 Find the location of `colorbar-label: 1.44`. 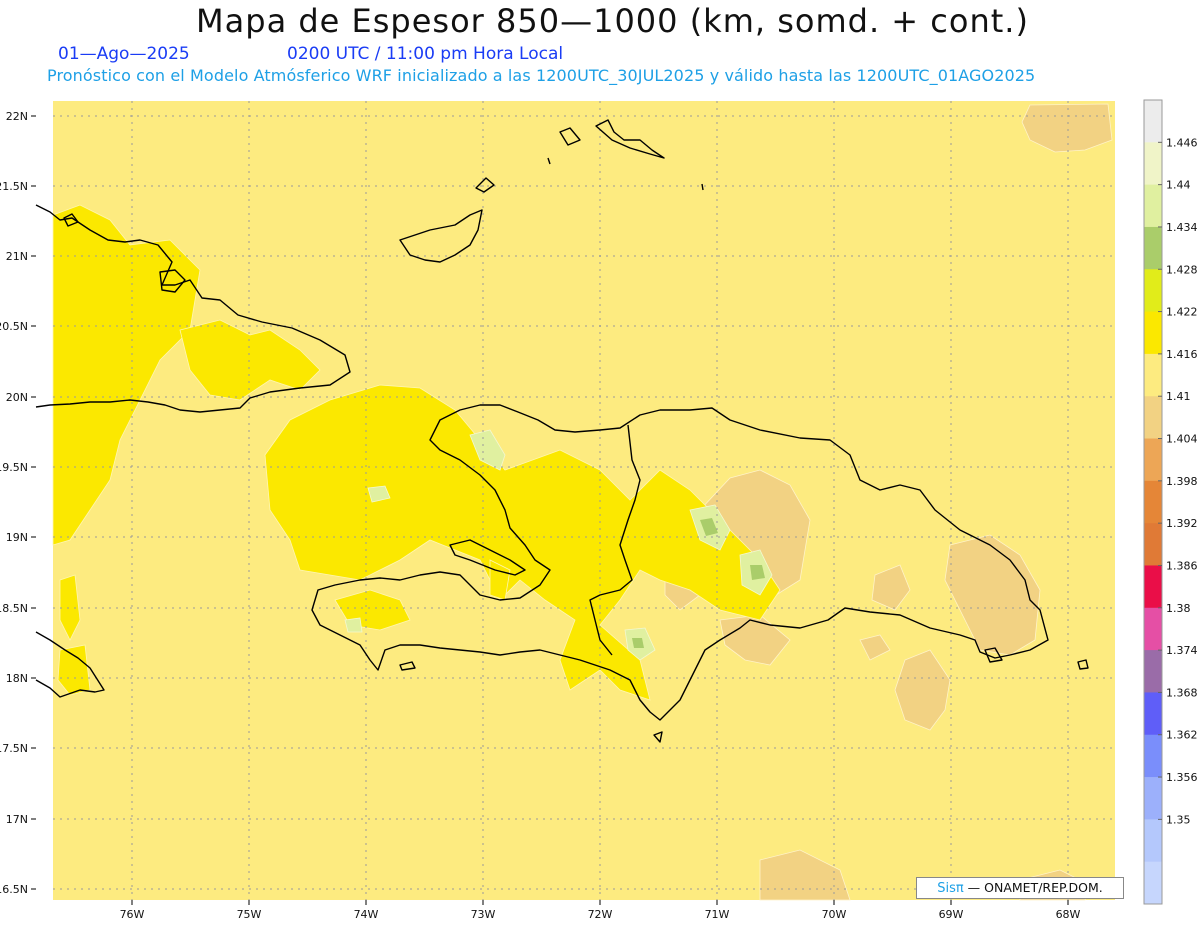

colorbar-label: 1.44 is located at coordinates (1178, 185).